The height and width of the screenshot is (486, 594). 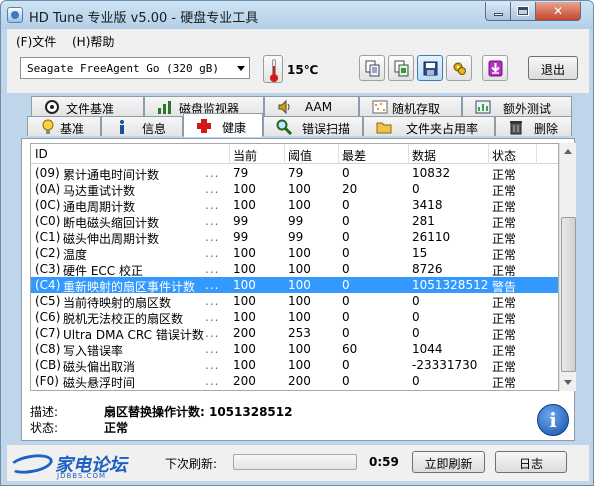 I want to click on maximize-button, so click(x=523, y=11).